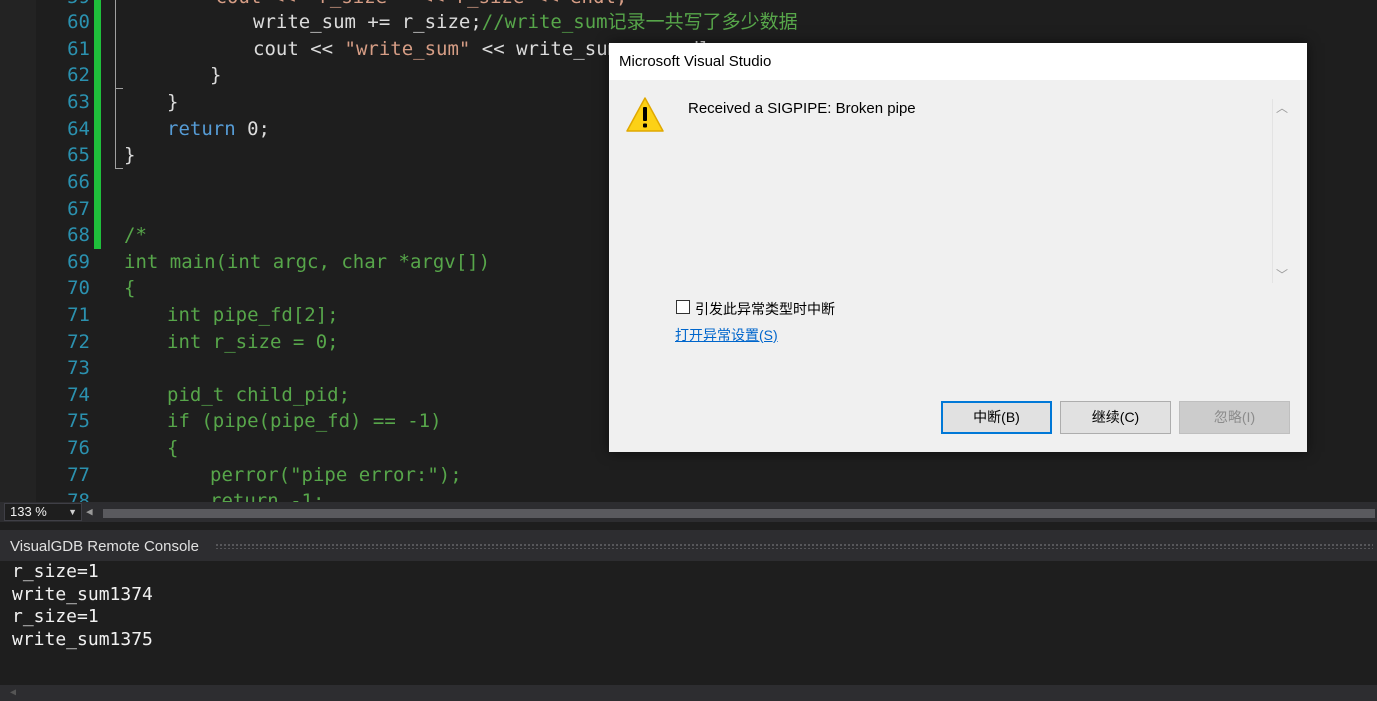 This screenshot has width=1377, height=701. Describe the element at coordinates (688, 693) in the screenshot. I see `console-horizontal-scrollbar: ◀` at that location.